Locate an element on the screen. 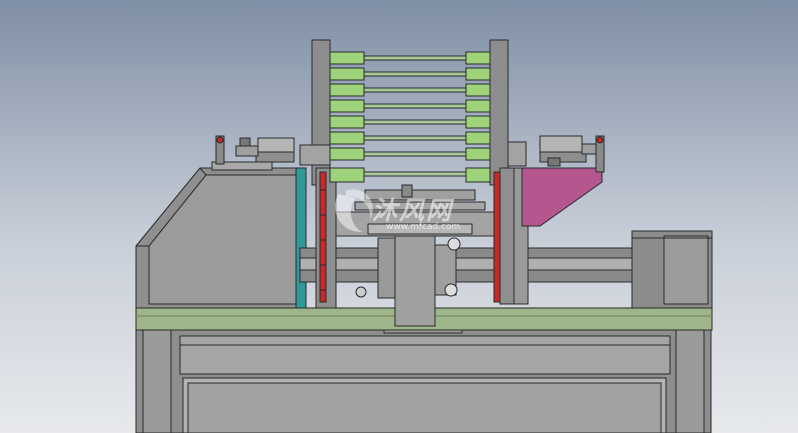  left-housing is located at coordinates (221, 235).